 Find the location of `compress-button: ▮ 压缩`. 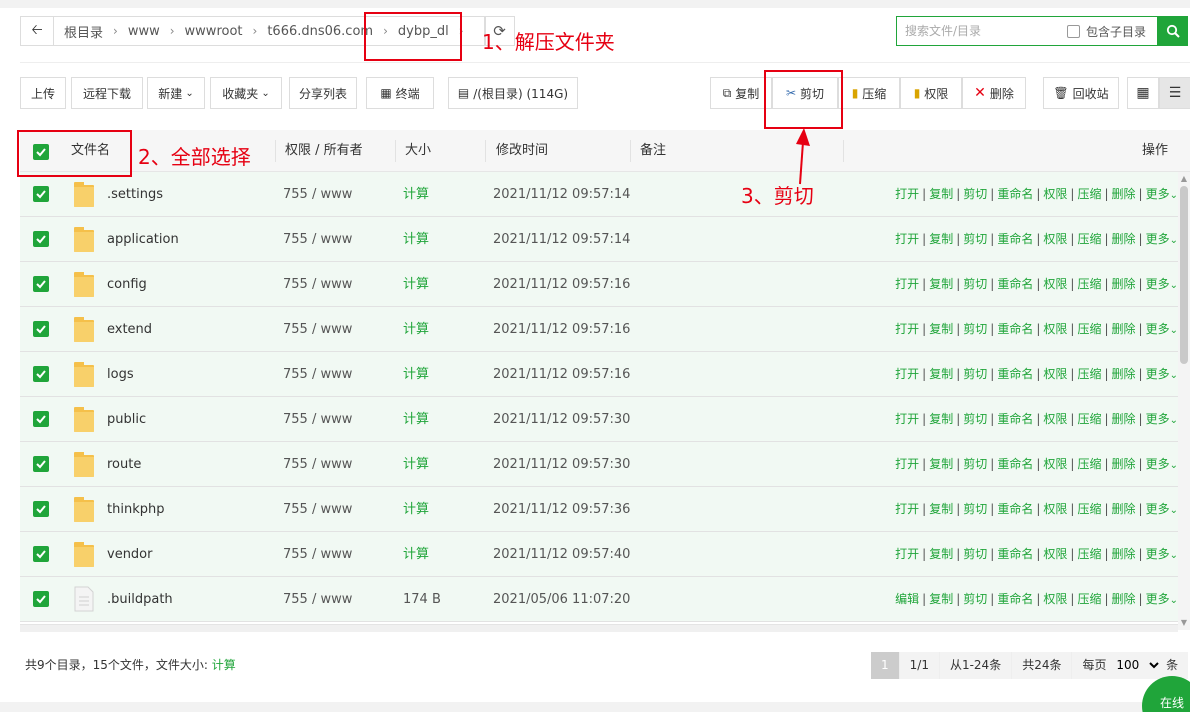

compress-button: ▮ 压缩 is located at coordinates (869, 93).